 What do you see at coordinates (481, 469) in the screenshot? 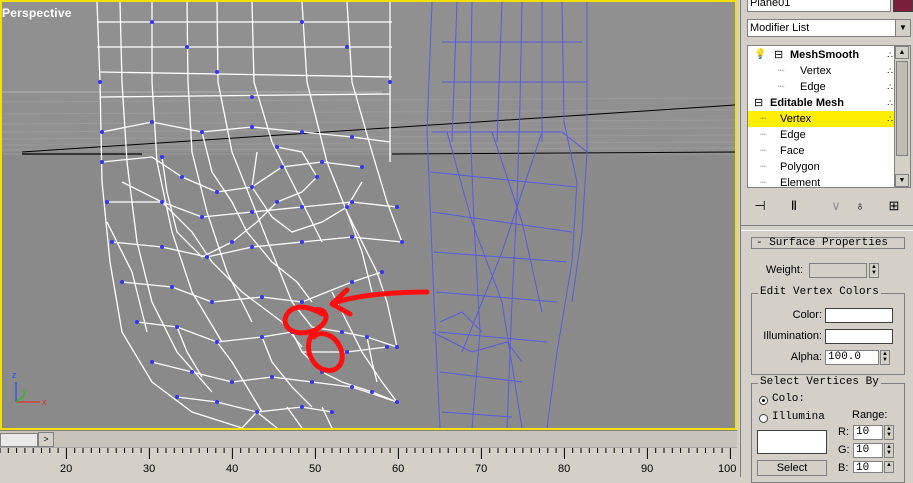
I see `ruler-tick-label: 70` at bounding box center [481, 469].